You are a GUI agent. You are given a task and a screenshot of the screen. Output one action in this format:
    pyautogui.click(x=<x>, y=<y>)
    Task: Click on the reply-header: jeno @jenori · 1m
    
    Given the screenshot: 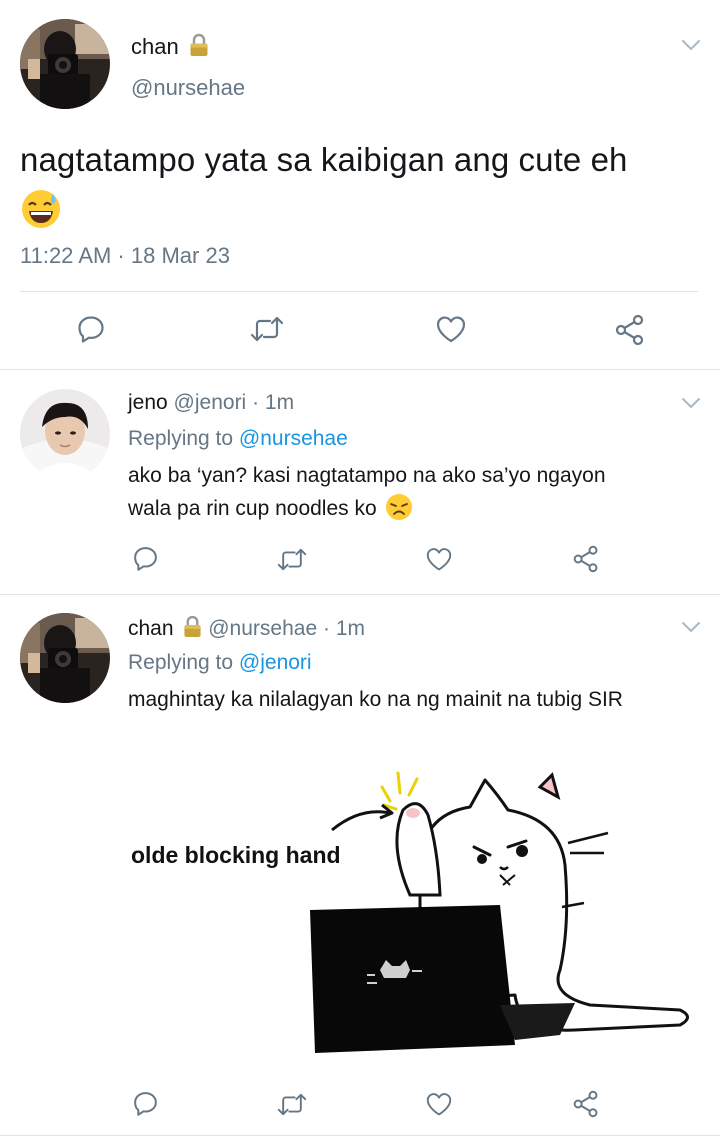 What is the action you would take?
    pyautogui.click(x=211, y=403)
    